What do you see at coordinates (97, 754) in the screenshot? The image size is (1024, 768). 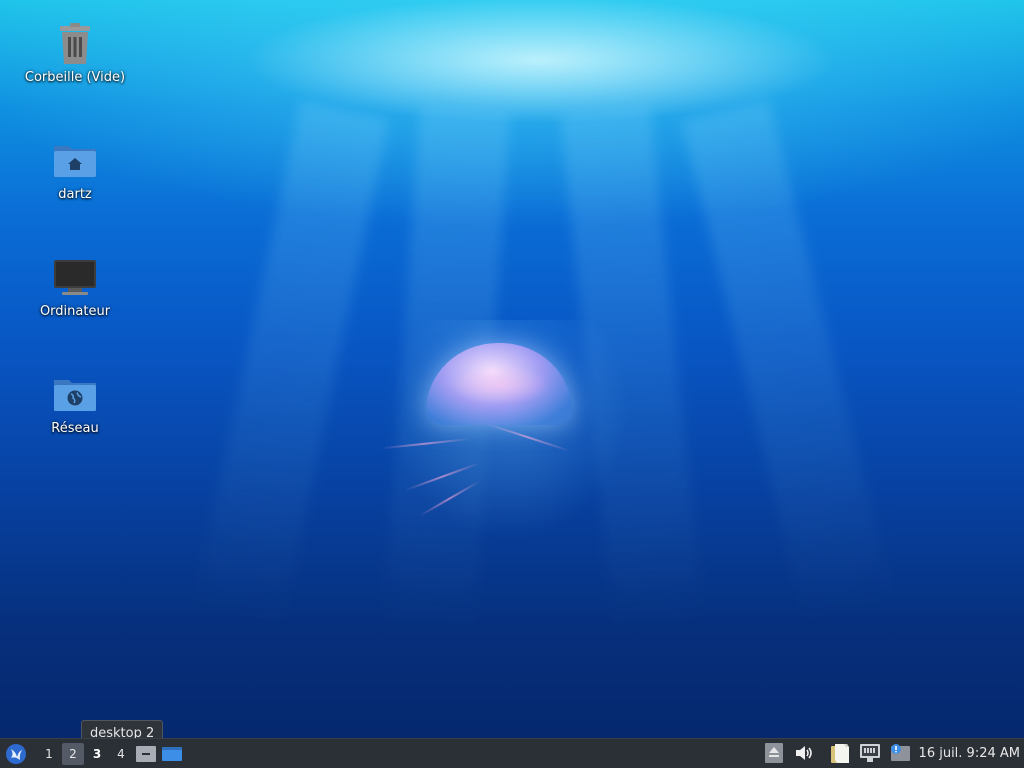 I see `workspace-3-button: 3` at bounding box center [97, 754].